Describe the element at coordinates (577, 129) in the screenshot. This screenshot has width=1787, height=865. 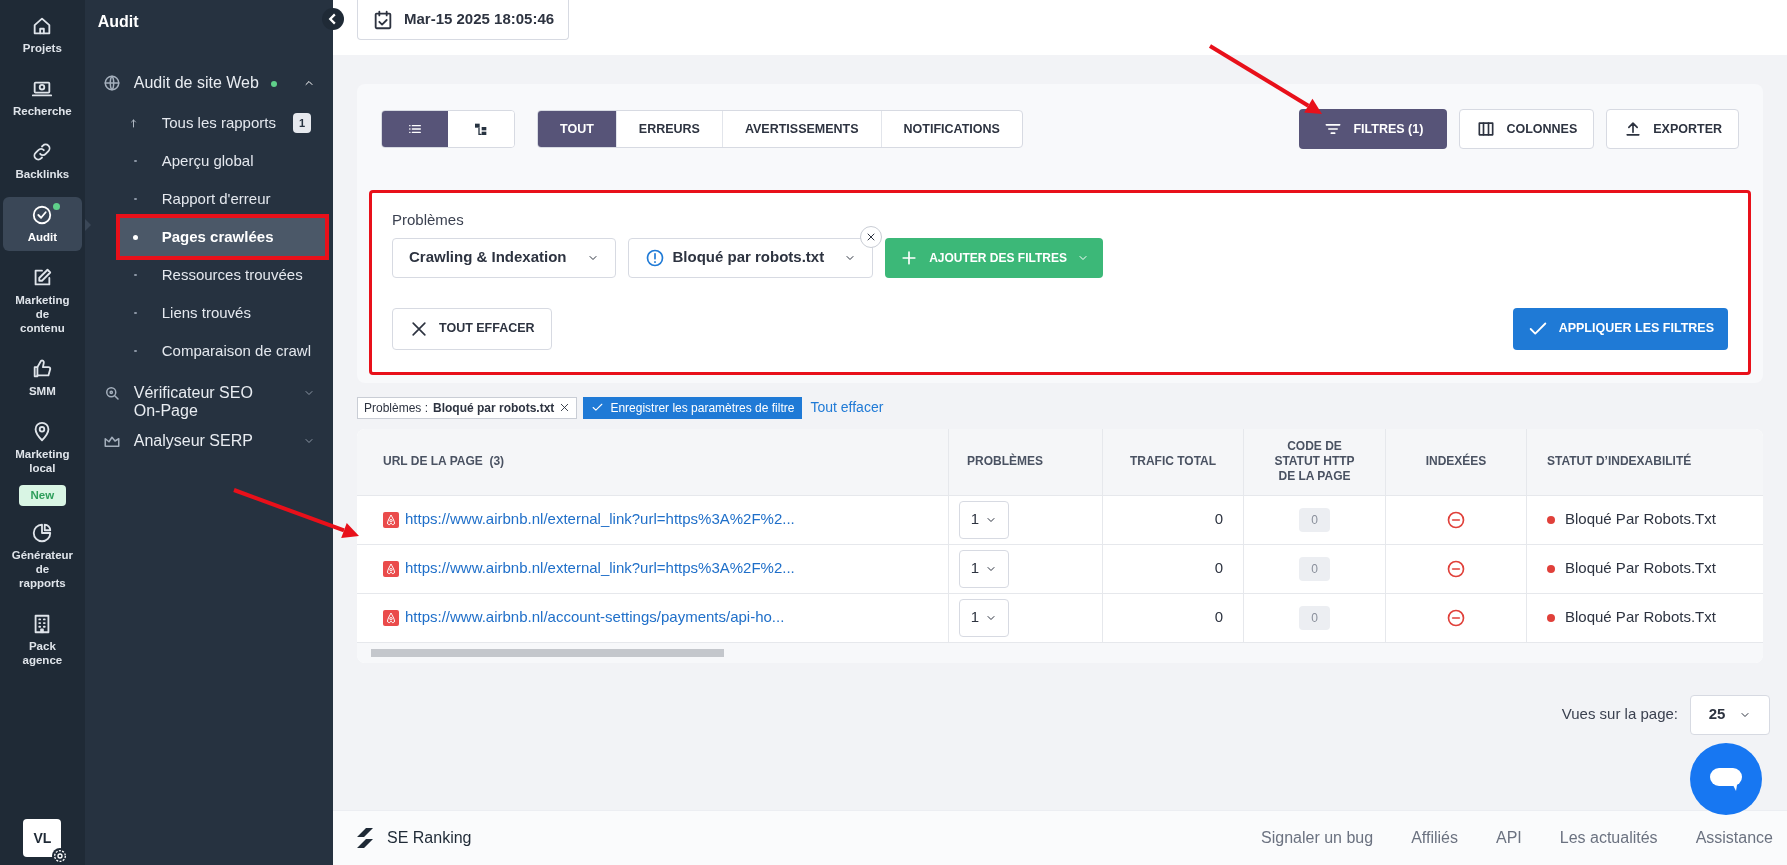
I see `tab: TOUT` at that location.